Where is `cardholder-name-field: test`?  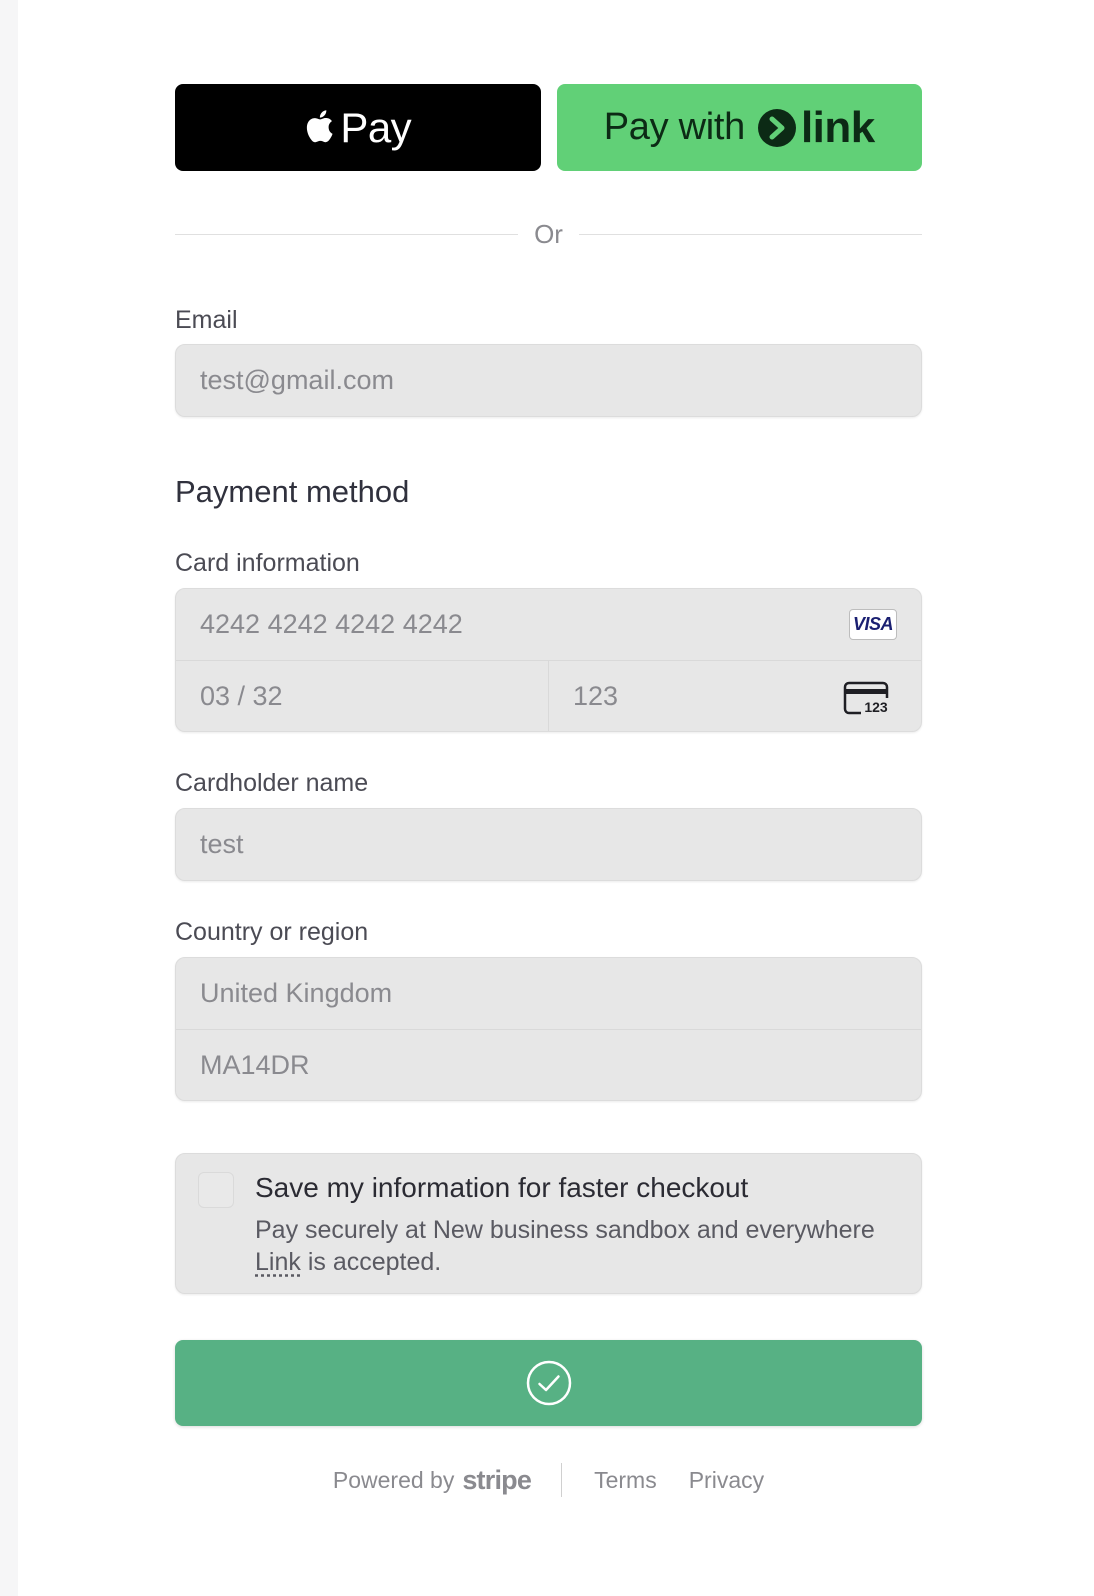
cardholder-name-field: test is located at coordinates (548, 844).